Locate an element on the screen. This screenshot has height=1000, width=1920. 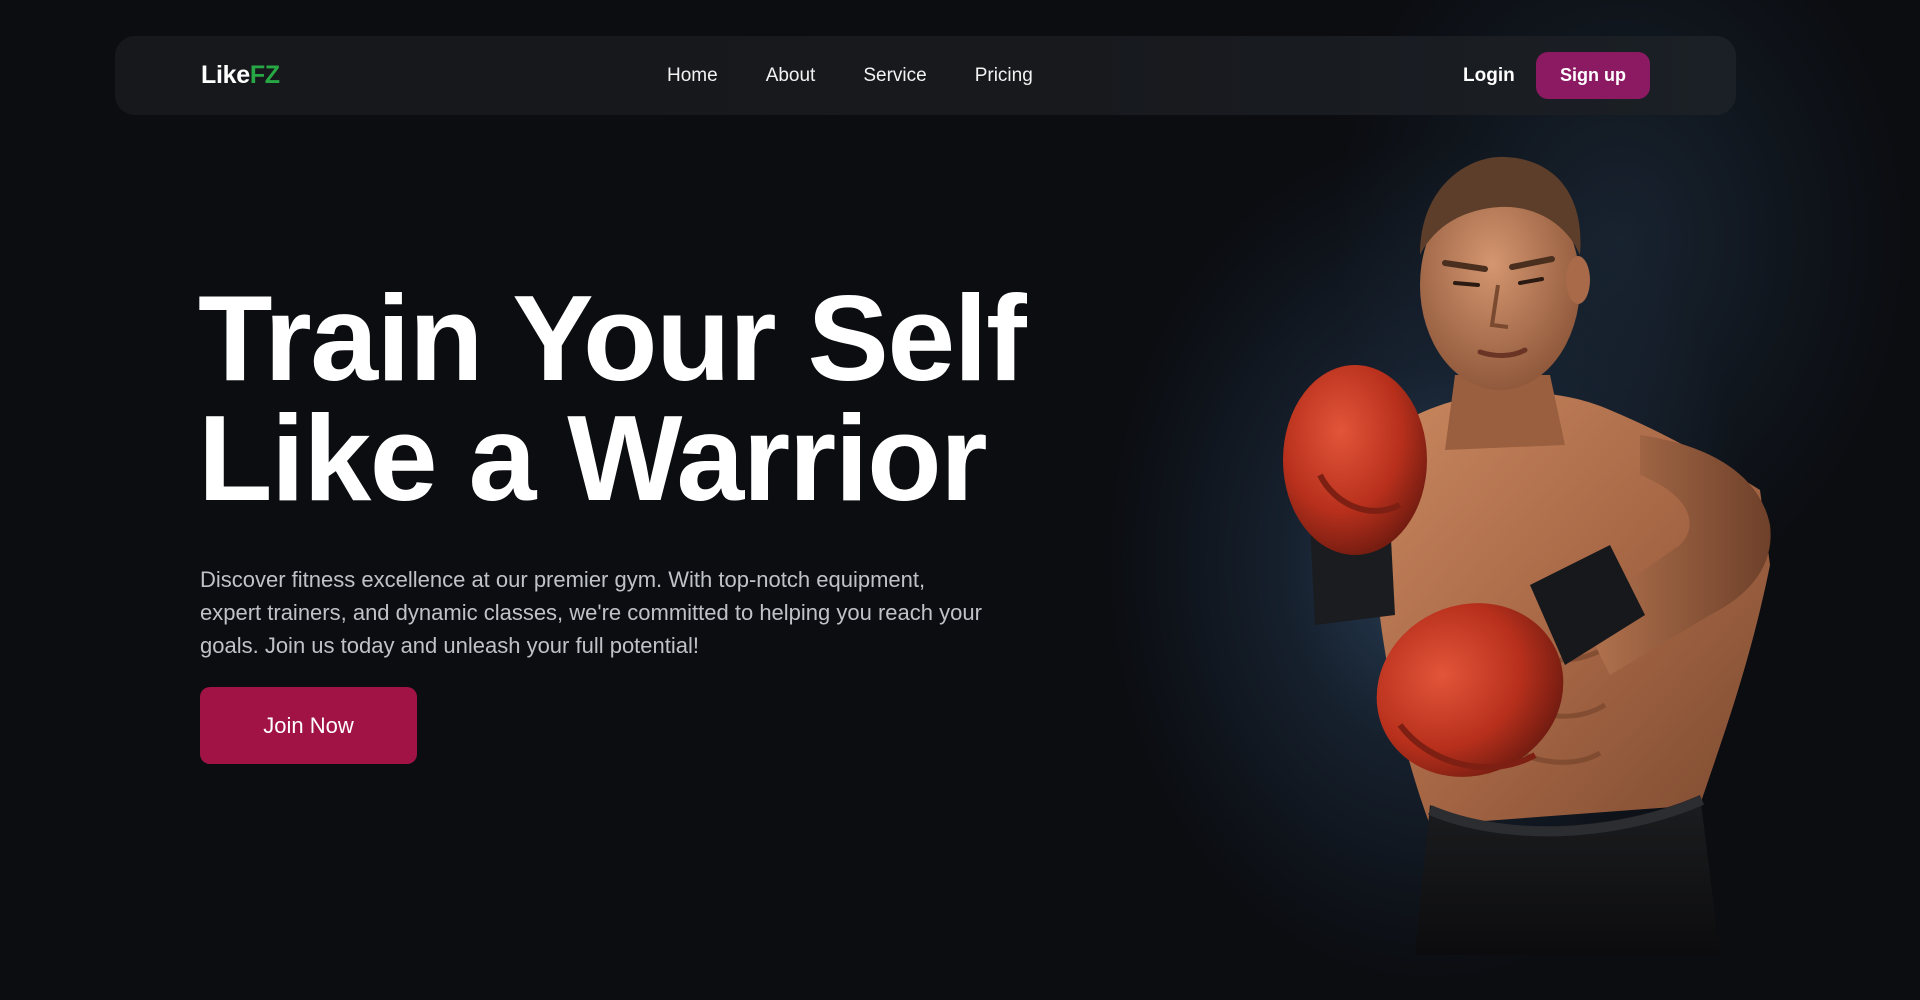
boxer-left-glove is located at coordinates (1355, 460).